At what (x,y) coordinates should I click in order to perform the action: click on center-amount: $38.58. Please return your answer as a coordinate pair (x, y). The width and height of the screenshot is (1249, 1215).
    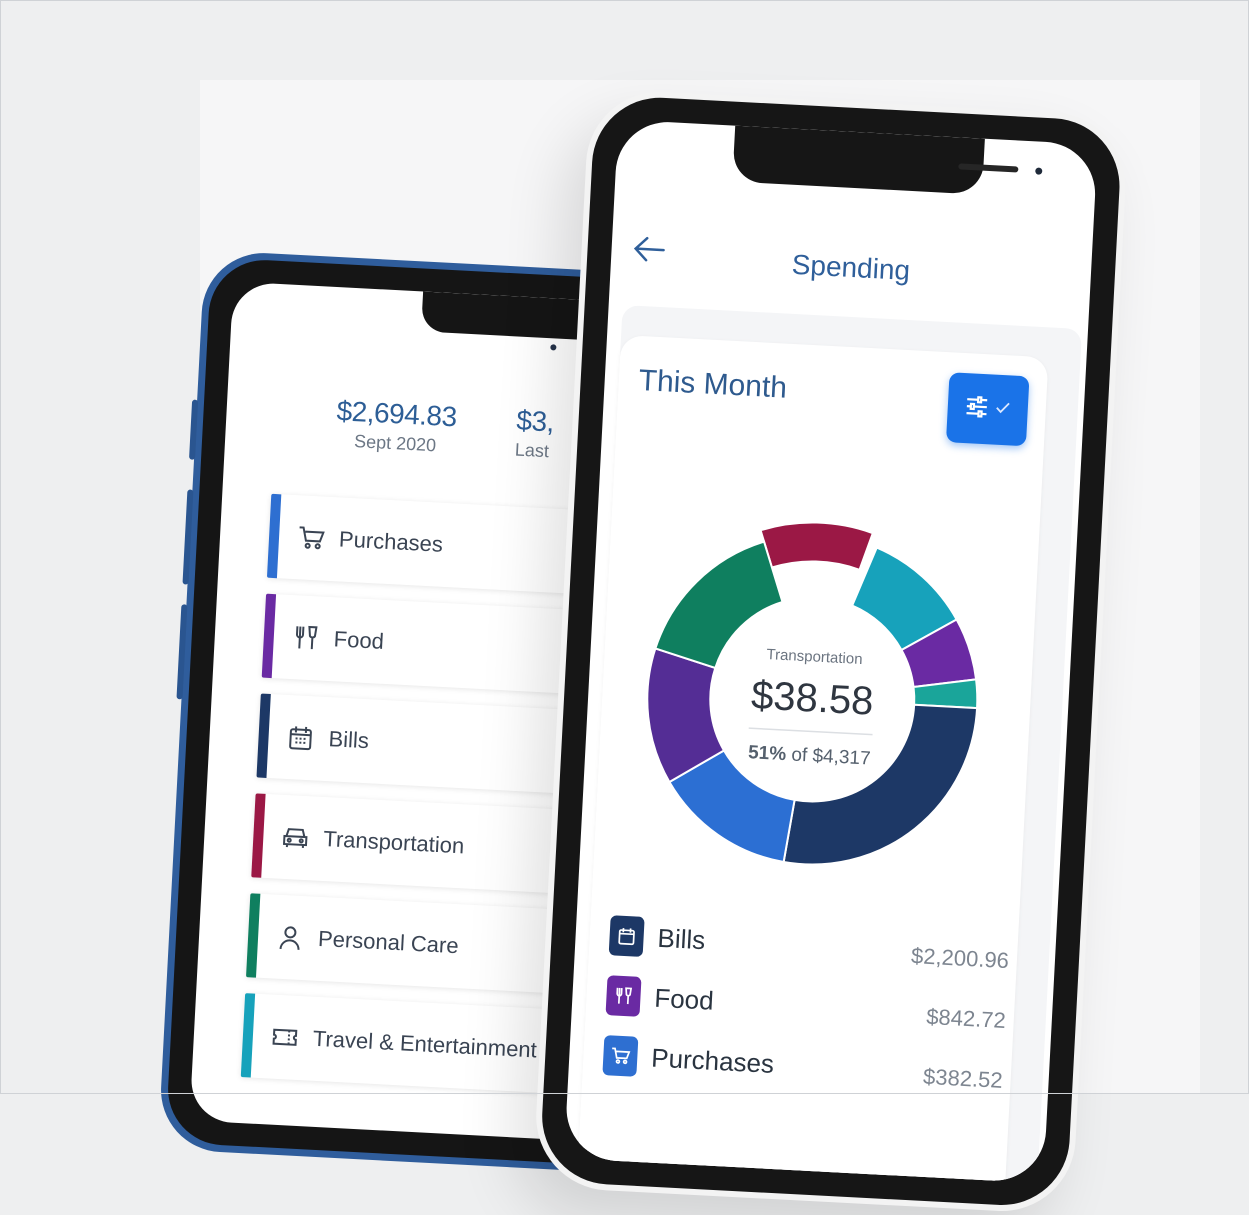
    Looking at the image, I should click on (812, 698).